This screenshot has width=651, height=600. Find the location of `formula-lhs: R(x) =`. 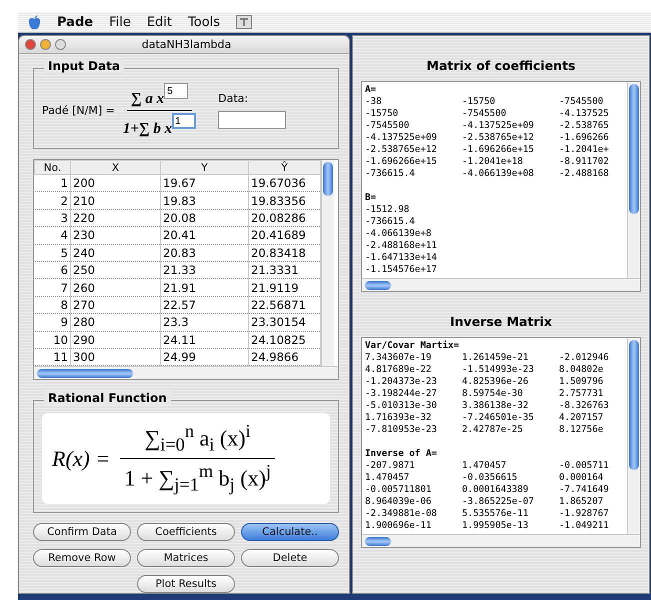

formula-lhs: R(x) = is located at coordinates (81, 459).